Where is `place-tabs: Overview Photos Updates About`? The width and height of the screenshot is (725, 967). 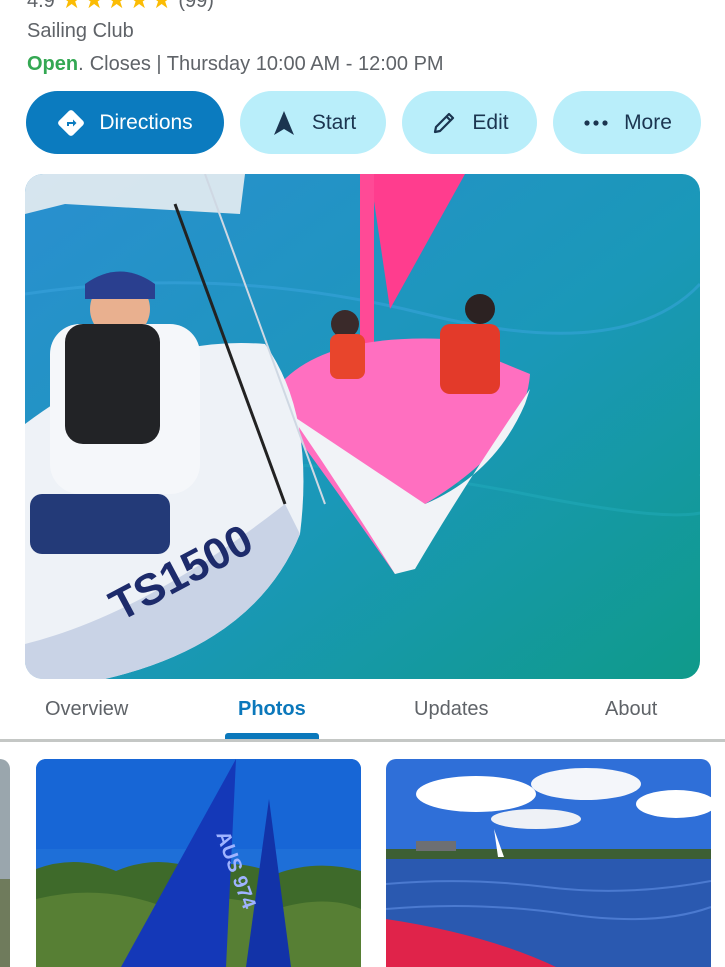 place-tabs: Overview Photos Updates About is located at coordinates (362, 716).